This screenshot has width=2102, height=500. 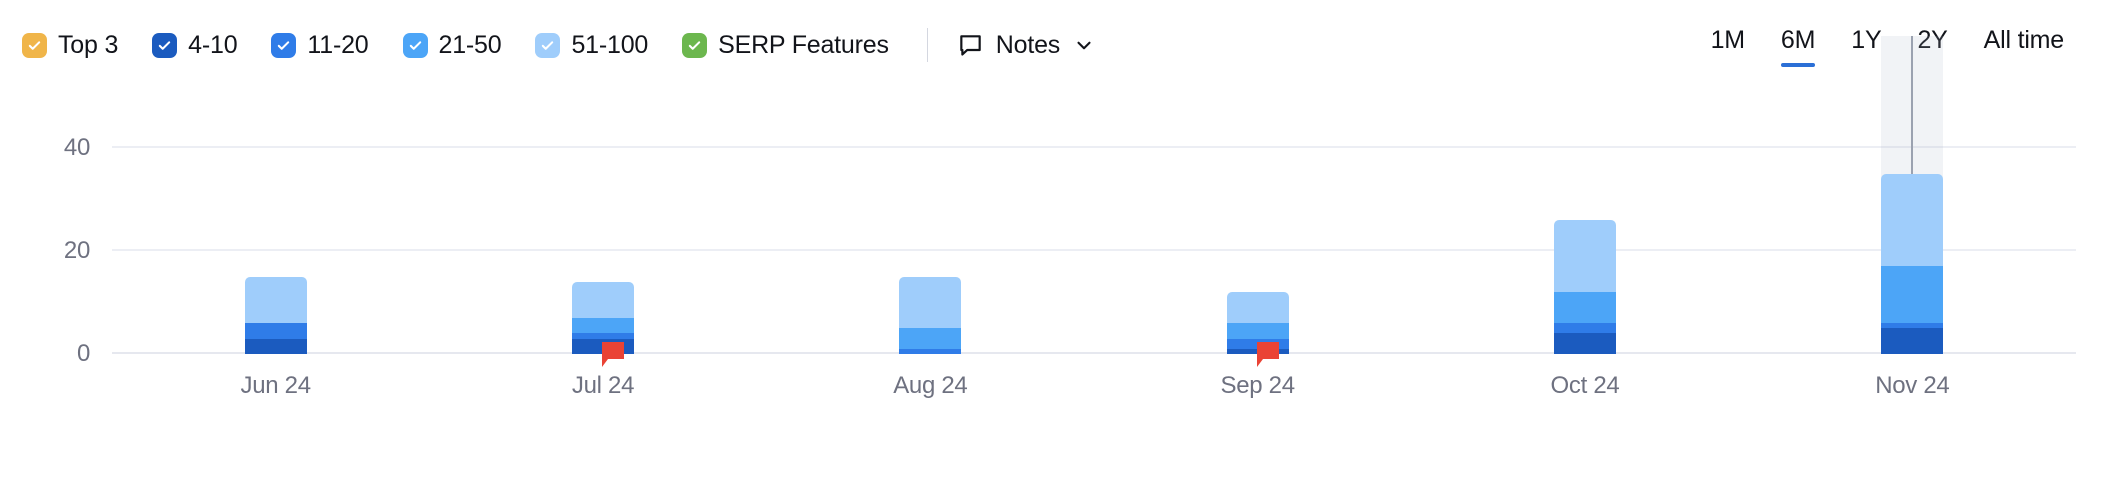 I want to click on x-axis-tick-label: Aug 24, so click(x=930, y=385).